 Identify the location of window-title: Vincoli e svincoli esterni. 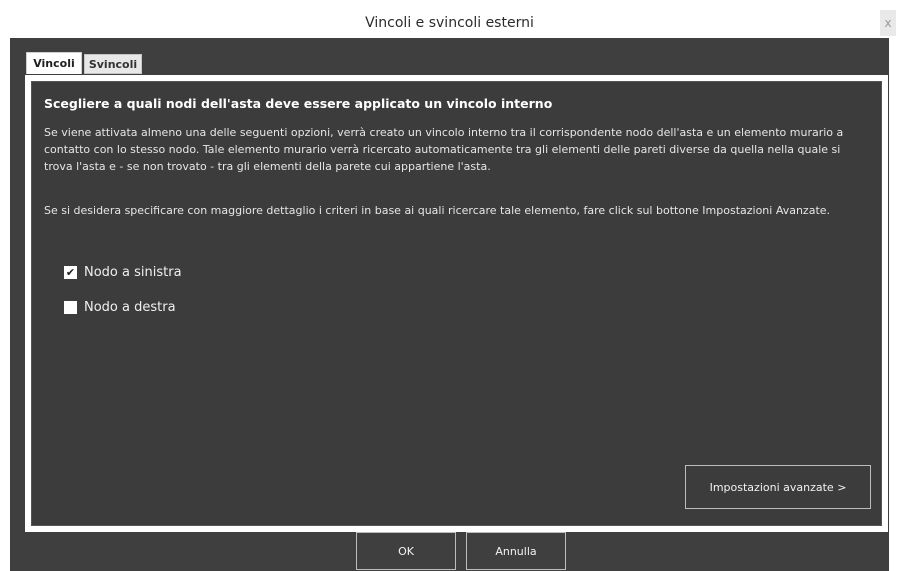
(449, 23).